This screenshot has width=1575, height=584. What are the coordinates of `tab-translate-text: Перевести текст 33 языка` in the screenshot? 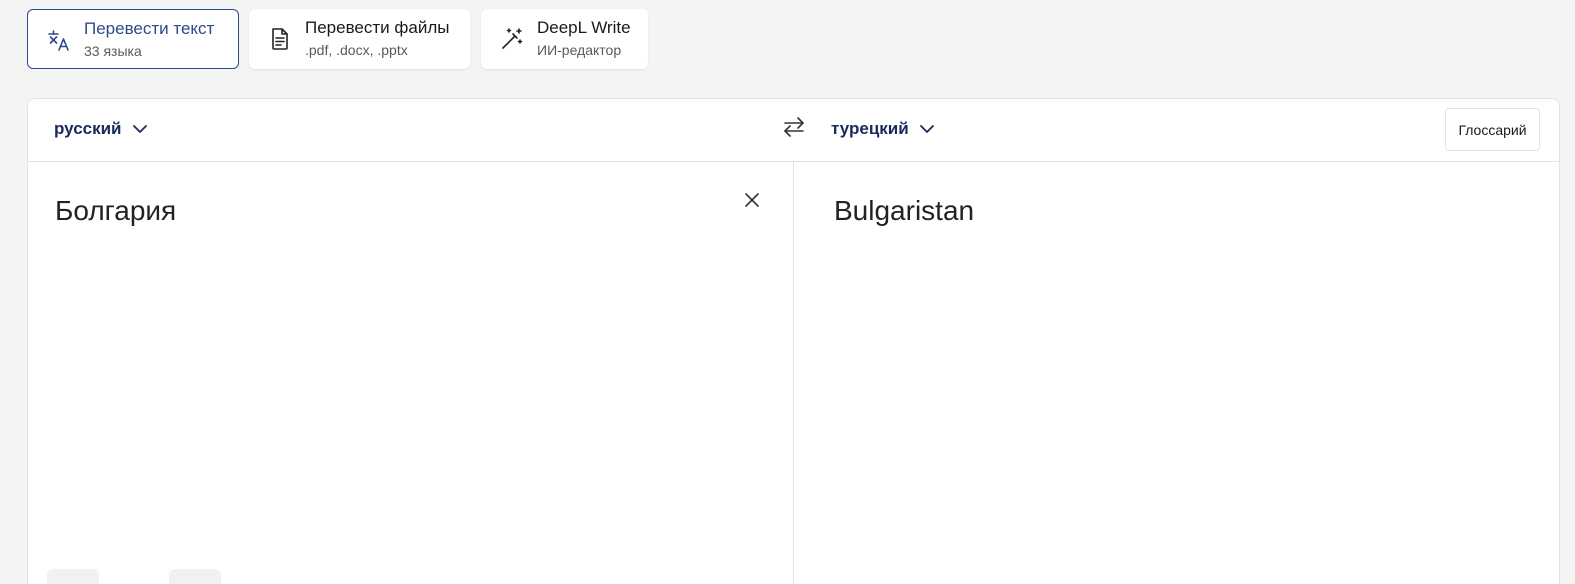 It's located at (133, 39).